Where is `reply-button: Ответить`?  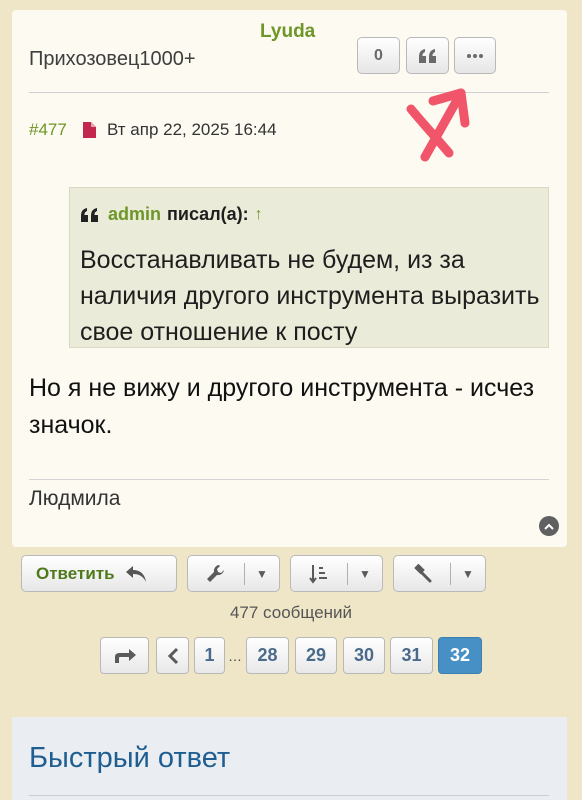
reply-button: Ответить is located at coordinates (99, 573).